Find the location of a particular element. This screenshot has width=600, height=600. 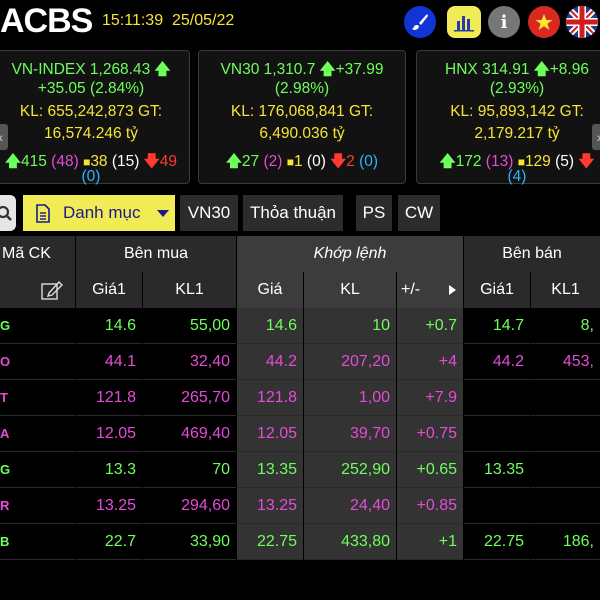

buy-vol-cell: 33,90 is located at coordinates (189, 542).